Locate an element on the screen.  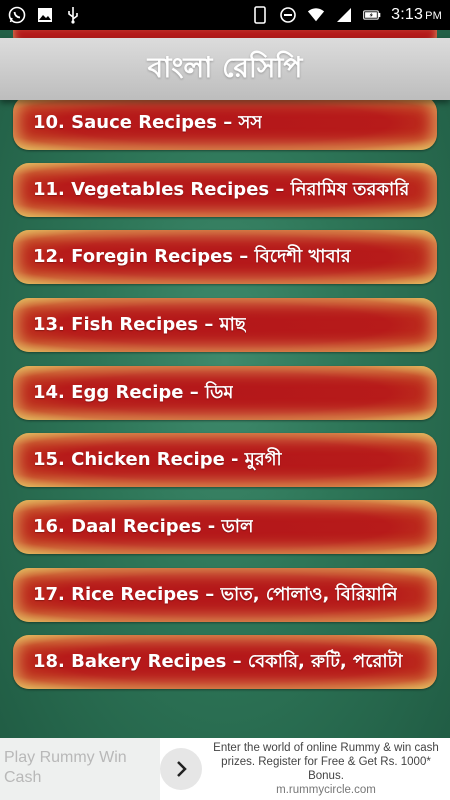
usb-icon is located at coordinates (73, 15).